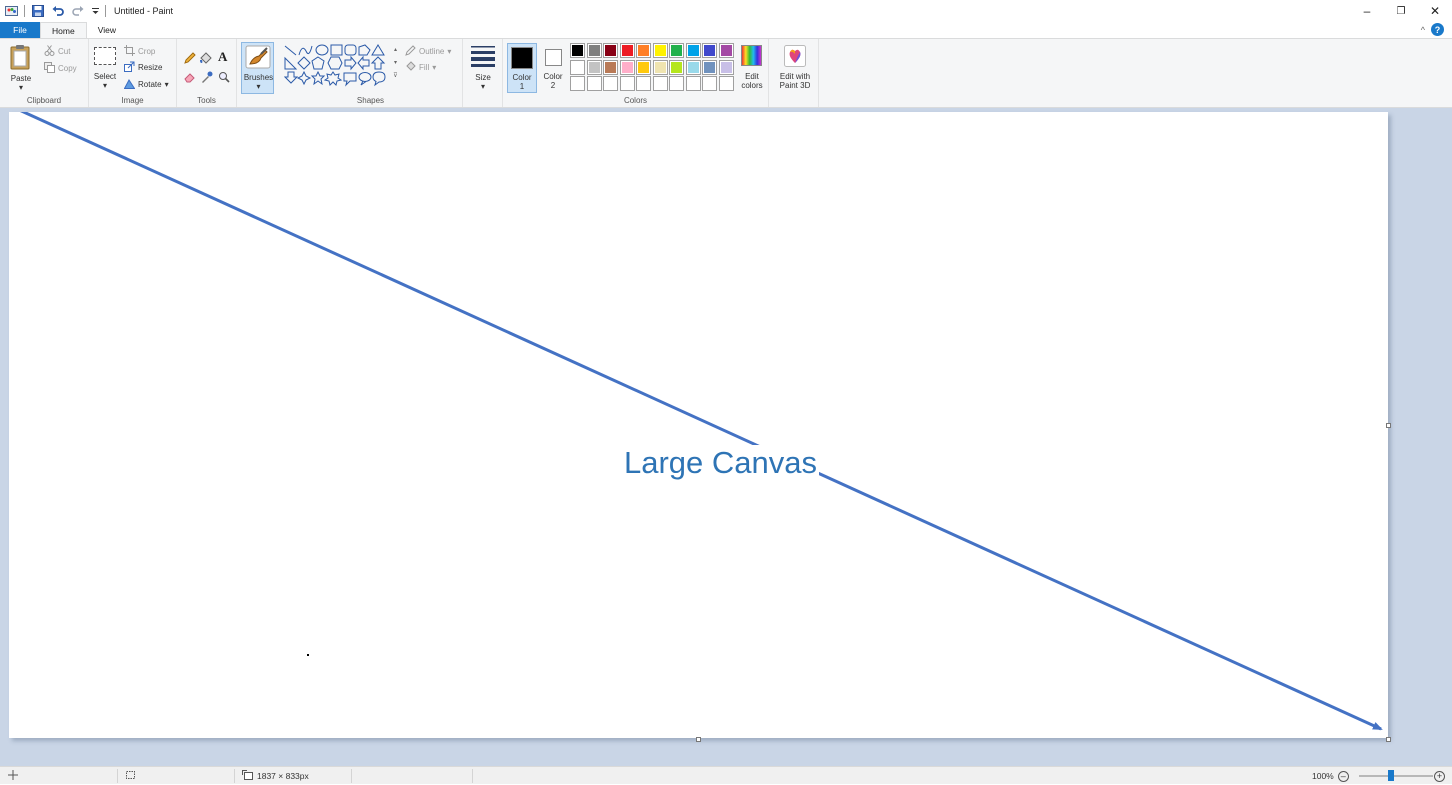 The width and height of the screenshot is (1452, 785). What do you see at coordinates (95, 11) in the screenshot?
I see `customize-qat-icon` at bounding box center [95, 11].